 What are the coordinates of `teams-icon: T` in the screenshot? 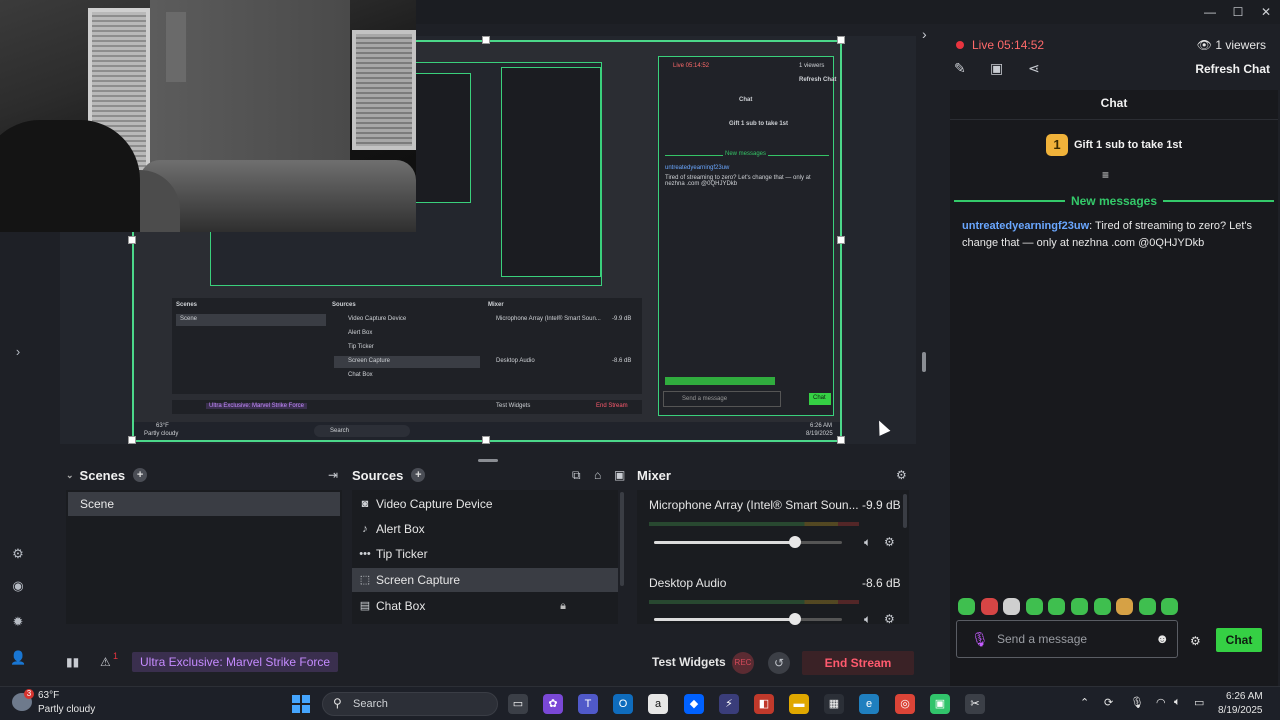 It's located at (588, 704).